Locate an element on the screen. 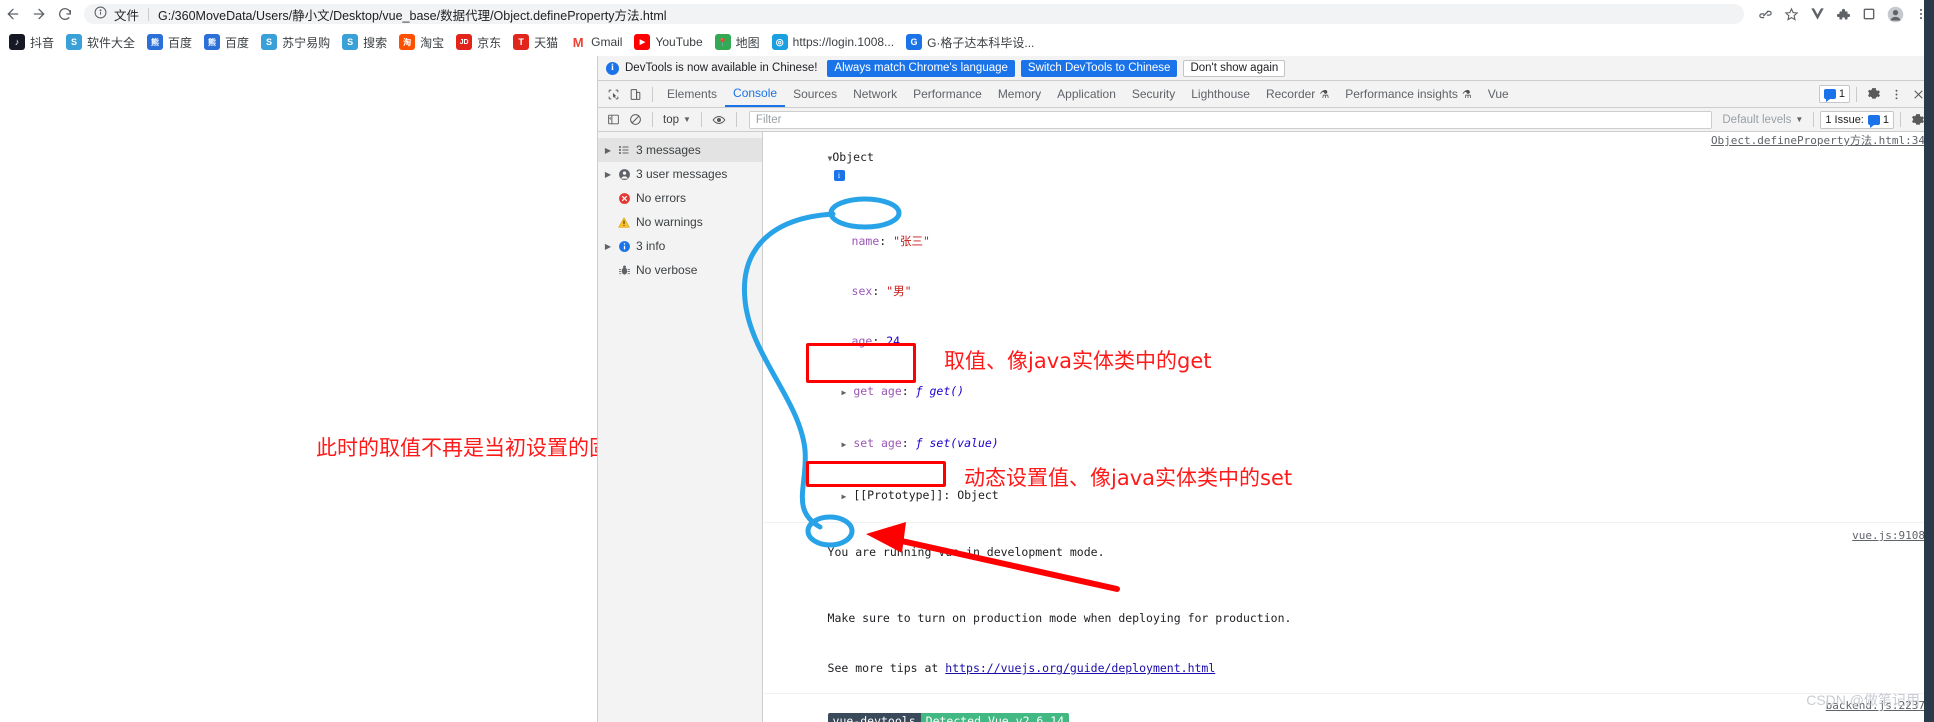  prop-key: [[Prototype]] is located at coordinates (898, 495).